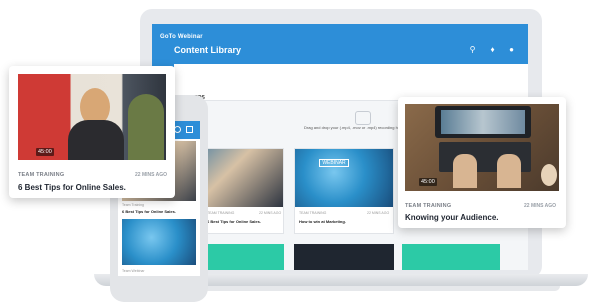 The width and height of the screenshot is (597, 303). What do you see at coordinates (492, 49) in the screenshot?
I see `notifications-bell-icon: ♦` at bounding box center [492, 49].